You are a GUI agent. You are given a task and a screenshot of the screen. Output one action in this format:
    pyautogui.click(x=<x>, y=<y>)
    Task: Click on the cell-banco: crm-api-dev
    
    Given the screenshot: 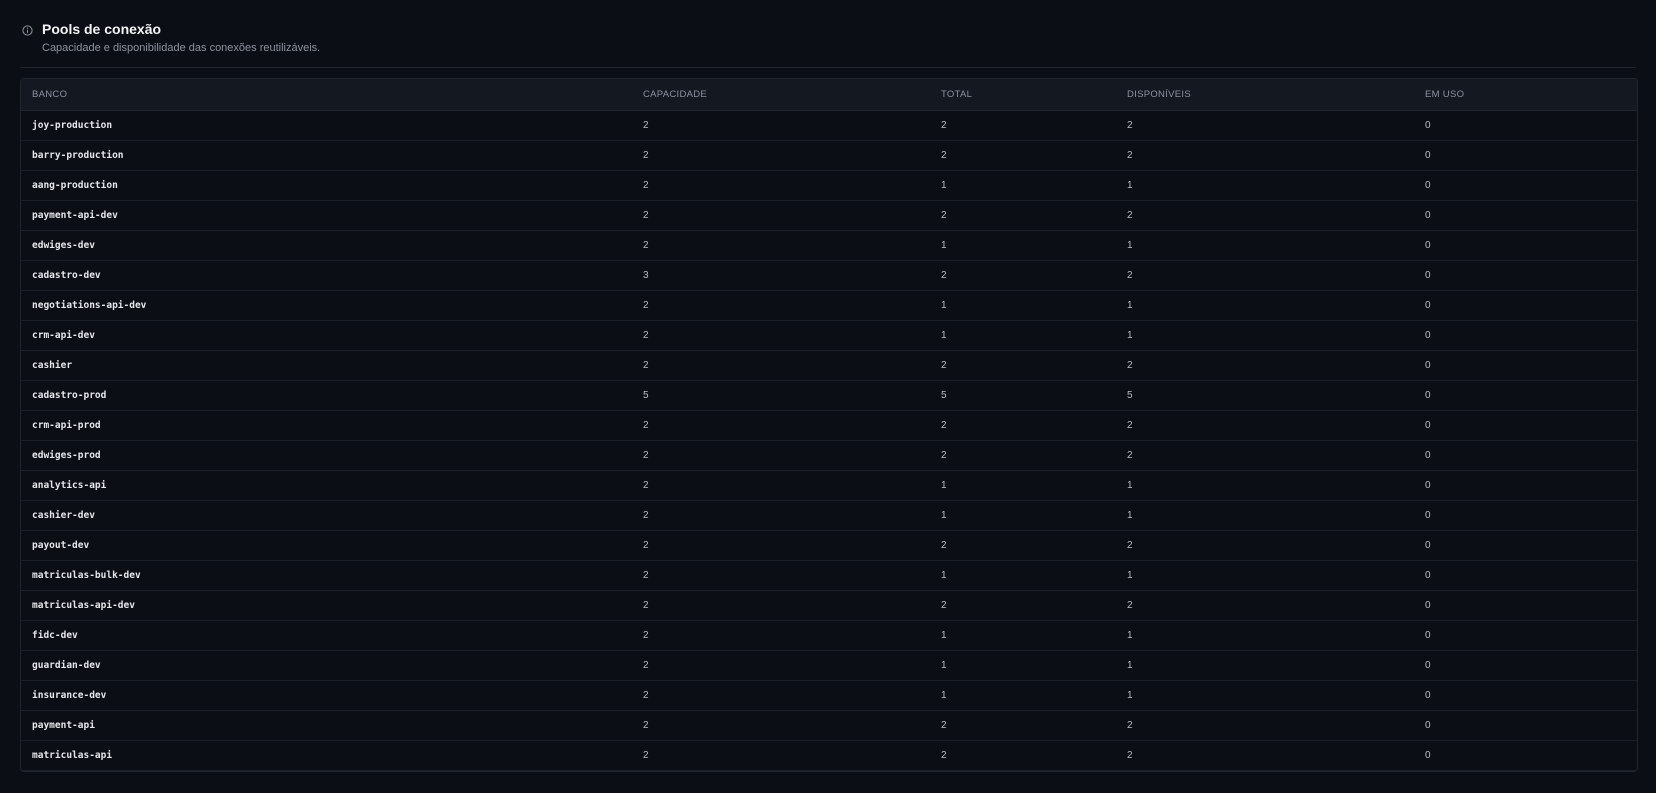 What is the action you would take?
    pyautogui.click(x=63, y=335)
    